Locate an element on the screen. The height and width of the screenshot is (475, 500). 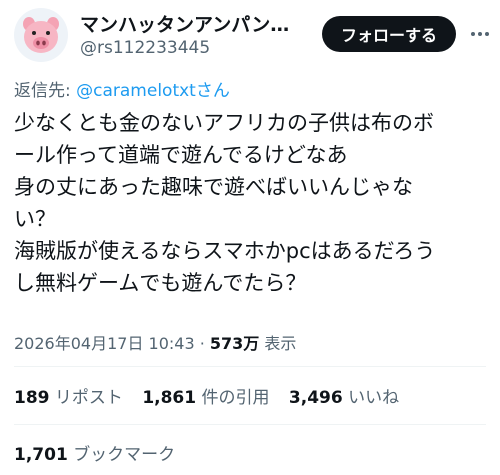
timestamp-link: 2026年04月17日 10:43 is located at coordinates (104, 343).